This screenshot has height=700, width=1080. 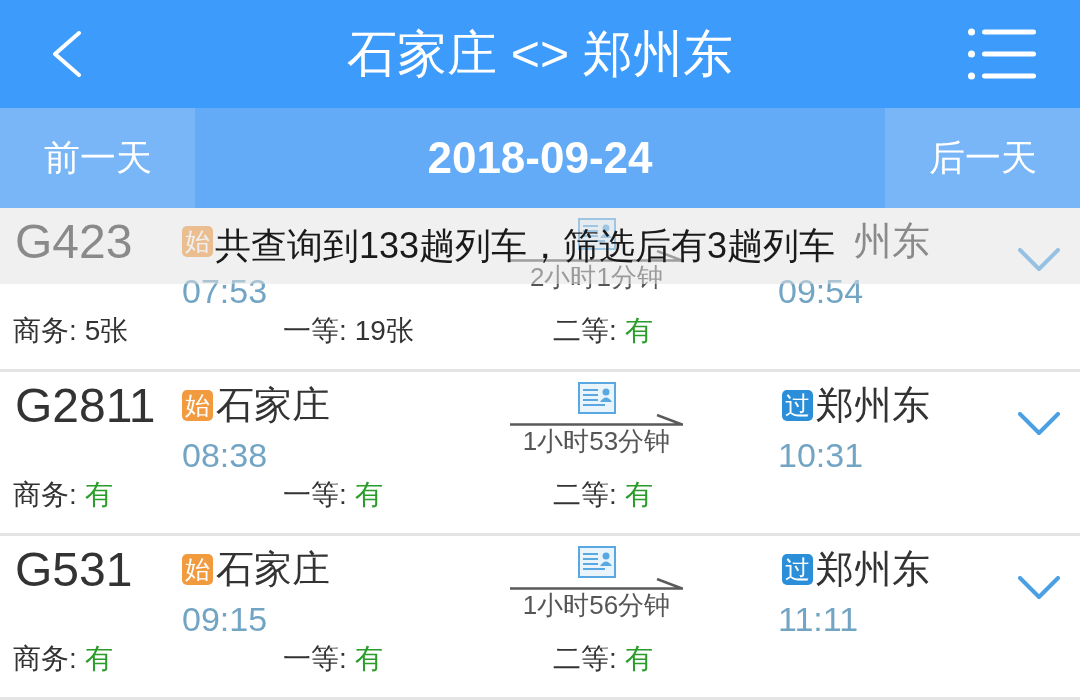 I want to click on arrival-time: 09:54, so click(x=821, y=291).